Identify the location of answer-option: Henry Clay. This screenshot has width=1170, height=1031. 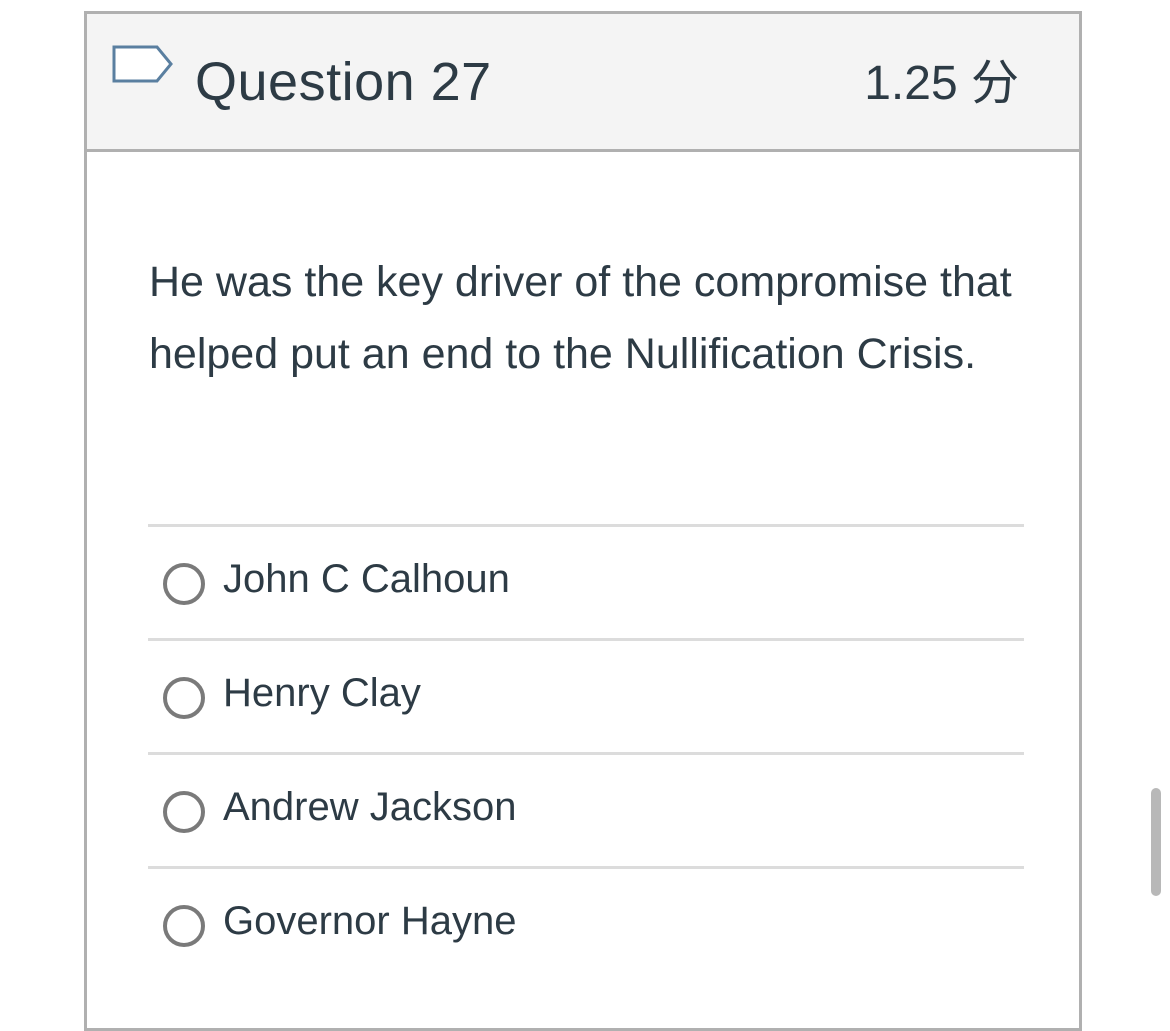
(586, 695).